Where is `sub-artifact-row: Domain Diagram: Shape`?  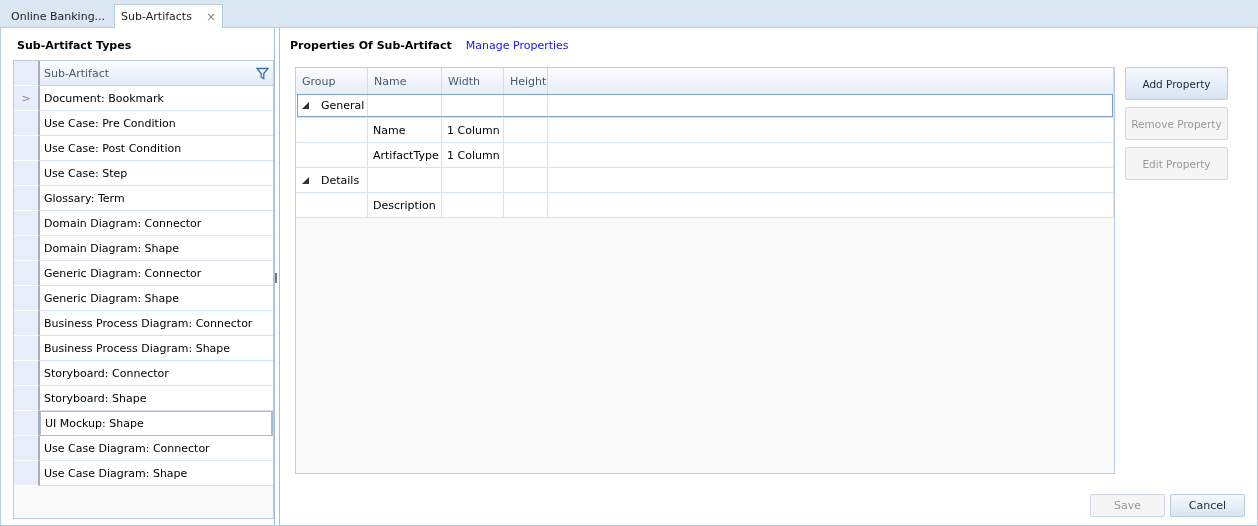 sub-artifact-row: Domain Diagram: Shape is located at coordinates (156, 248).